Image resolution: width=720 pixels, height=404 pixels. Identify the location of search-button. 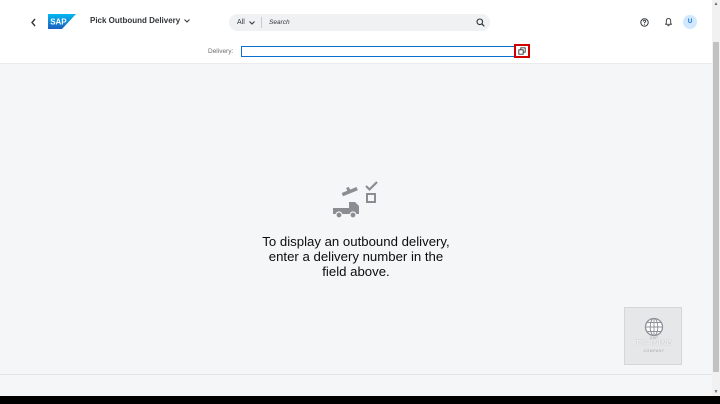
(480, 22).